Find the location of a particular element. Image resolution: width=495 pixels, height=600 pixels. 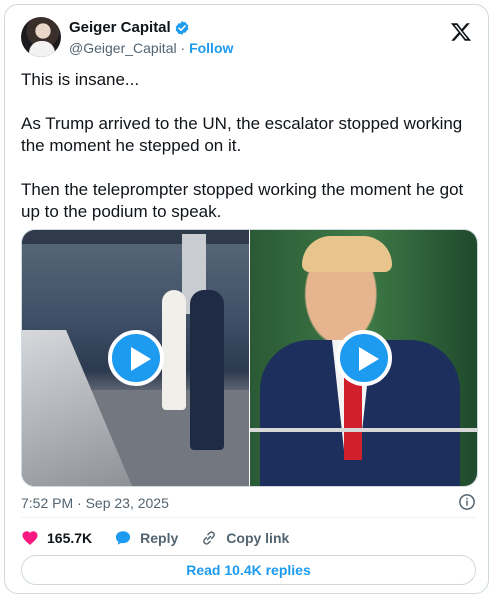

action-bar: 165.7K Reply Copy link is located at coordinates (248, 538).